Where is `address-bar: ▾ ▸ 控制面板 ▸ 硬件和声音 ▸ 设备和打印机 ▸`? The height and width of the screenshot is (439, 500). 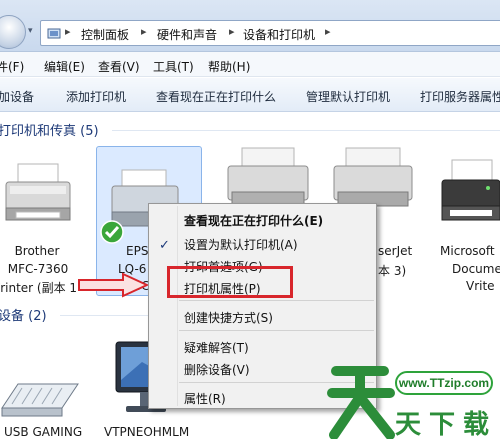 address-bar: ▾ ▸ 控制面板 ▸ 硬件和声音 ▸ 设备和打印机 ▸ is located at coordinates (250, 26).